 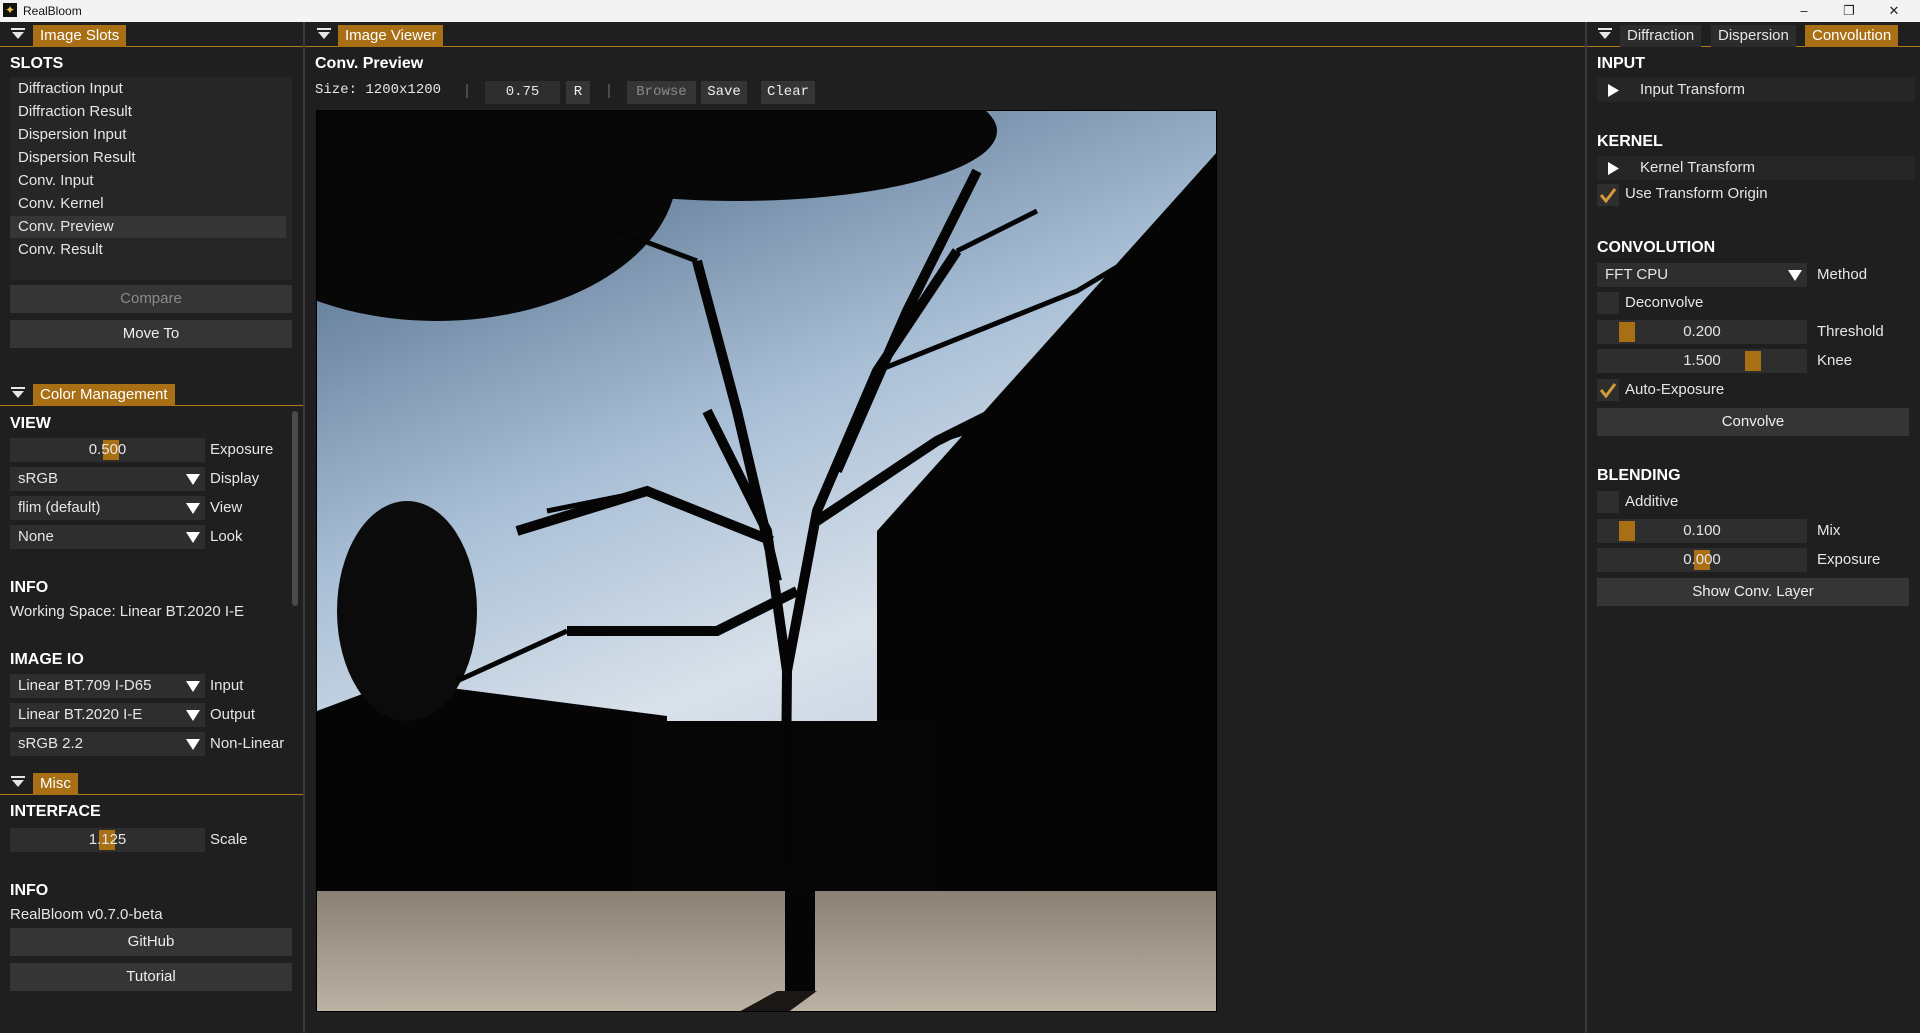 I want to click on additive-label: Additive, so click(x=1652, y=501).